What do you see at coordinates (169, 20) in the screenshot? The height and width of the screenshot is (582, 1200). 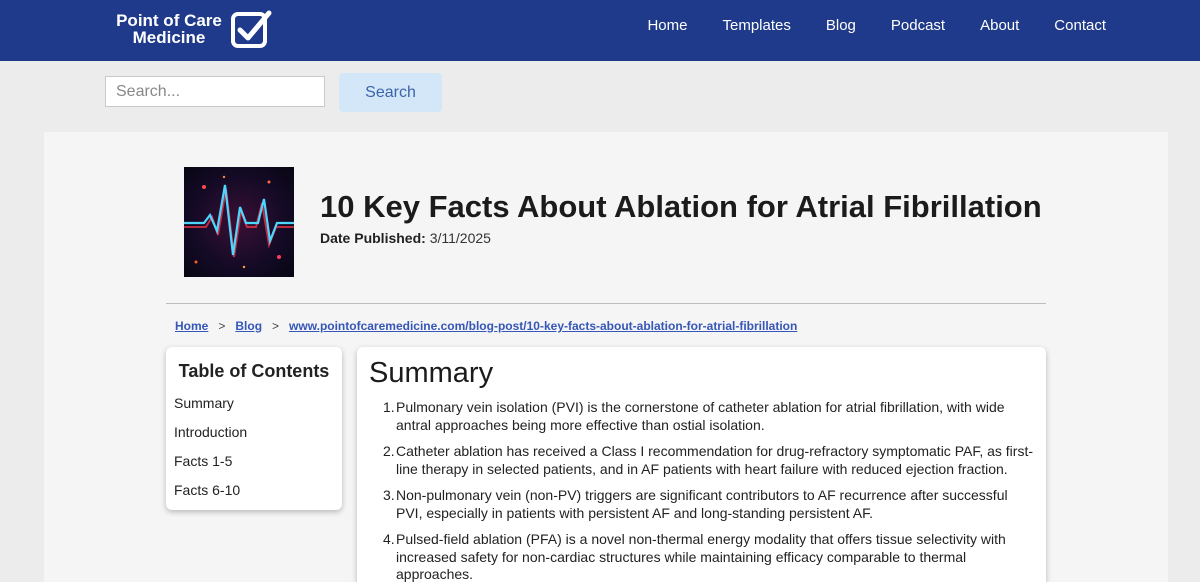 I see `logo-line-1: Point of Care` at bounding box center [169, 20].